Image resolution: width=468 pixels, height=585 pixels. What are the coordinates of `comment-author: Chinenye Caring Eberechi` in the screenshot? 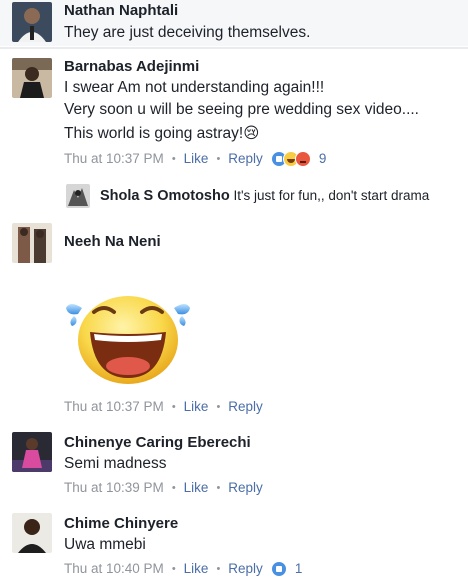 It's located at (262, 443).